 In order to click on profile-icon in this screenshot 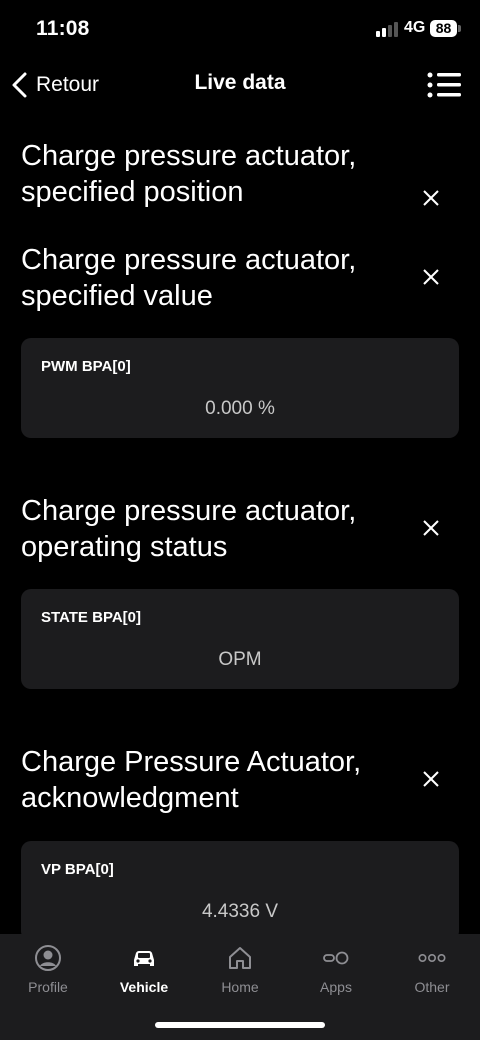, I will do `click(48, 958)`.